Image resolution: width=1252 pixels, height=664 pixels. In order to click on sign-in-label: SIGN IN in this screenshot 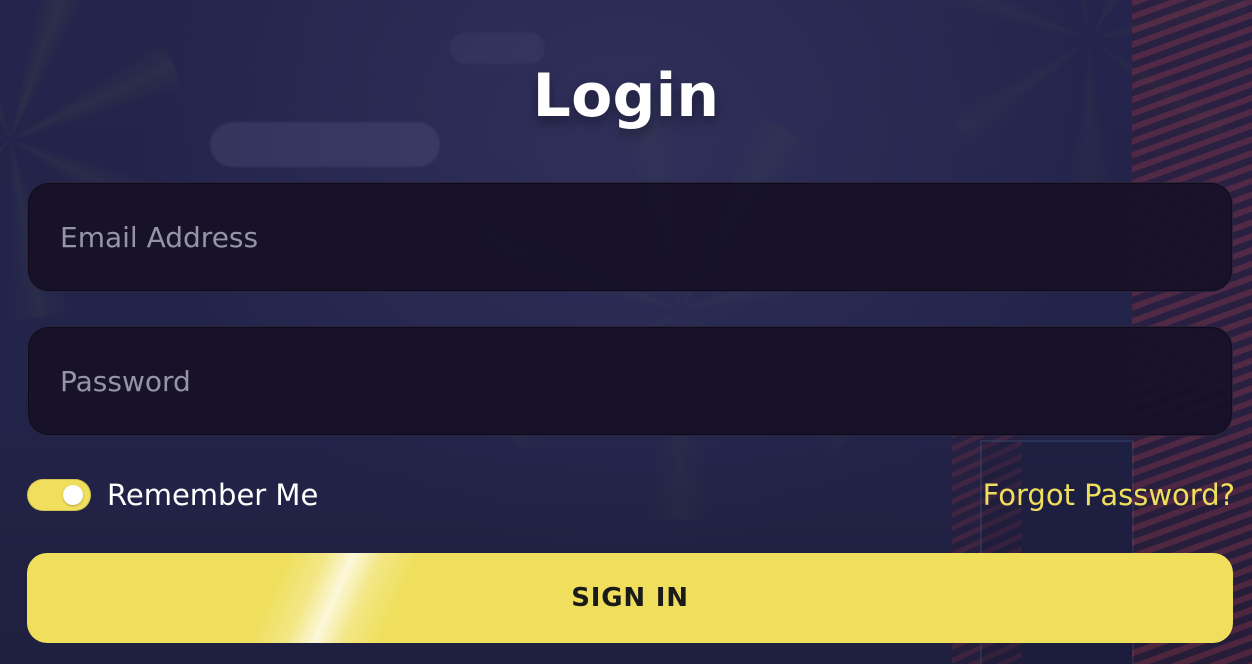, I will do `click(630, 598)`.